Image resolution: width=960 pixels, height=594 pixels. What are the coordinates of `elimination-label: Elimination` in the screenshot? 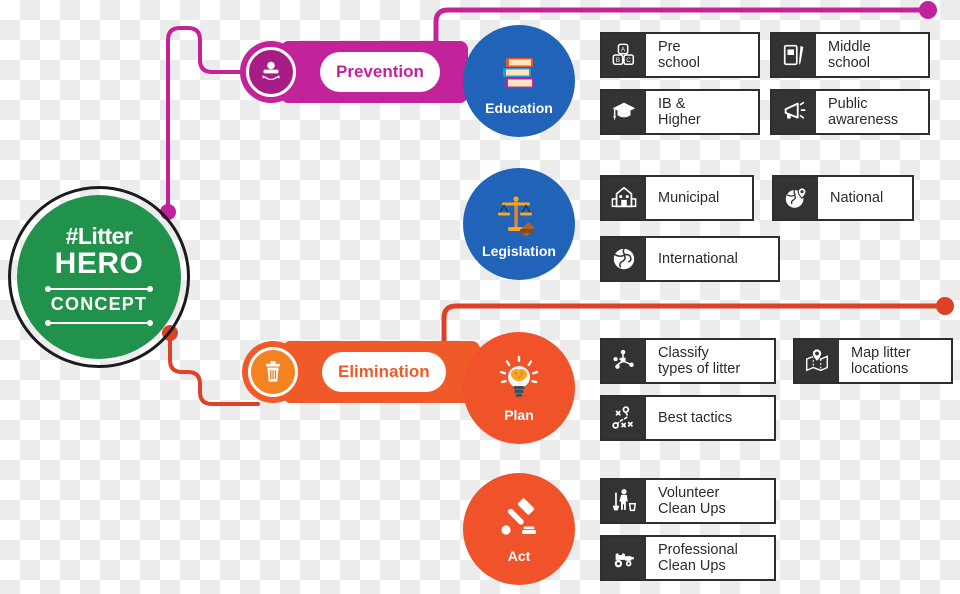 It's located at (384, 372).